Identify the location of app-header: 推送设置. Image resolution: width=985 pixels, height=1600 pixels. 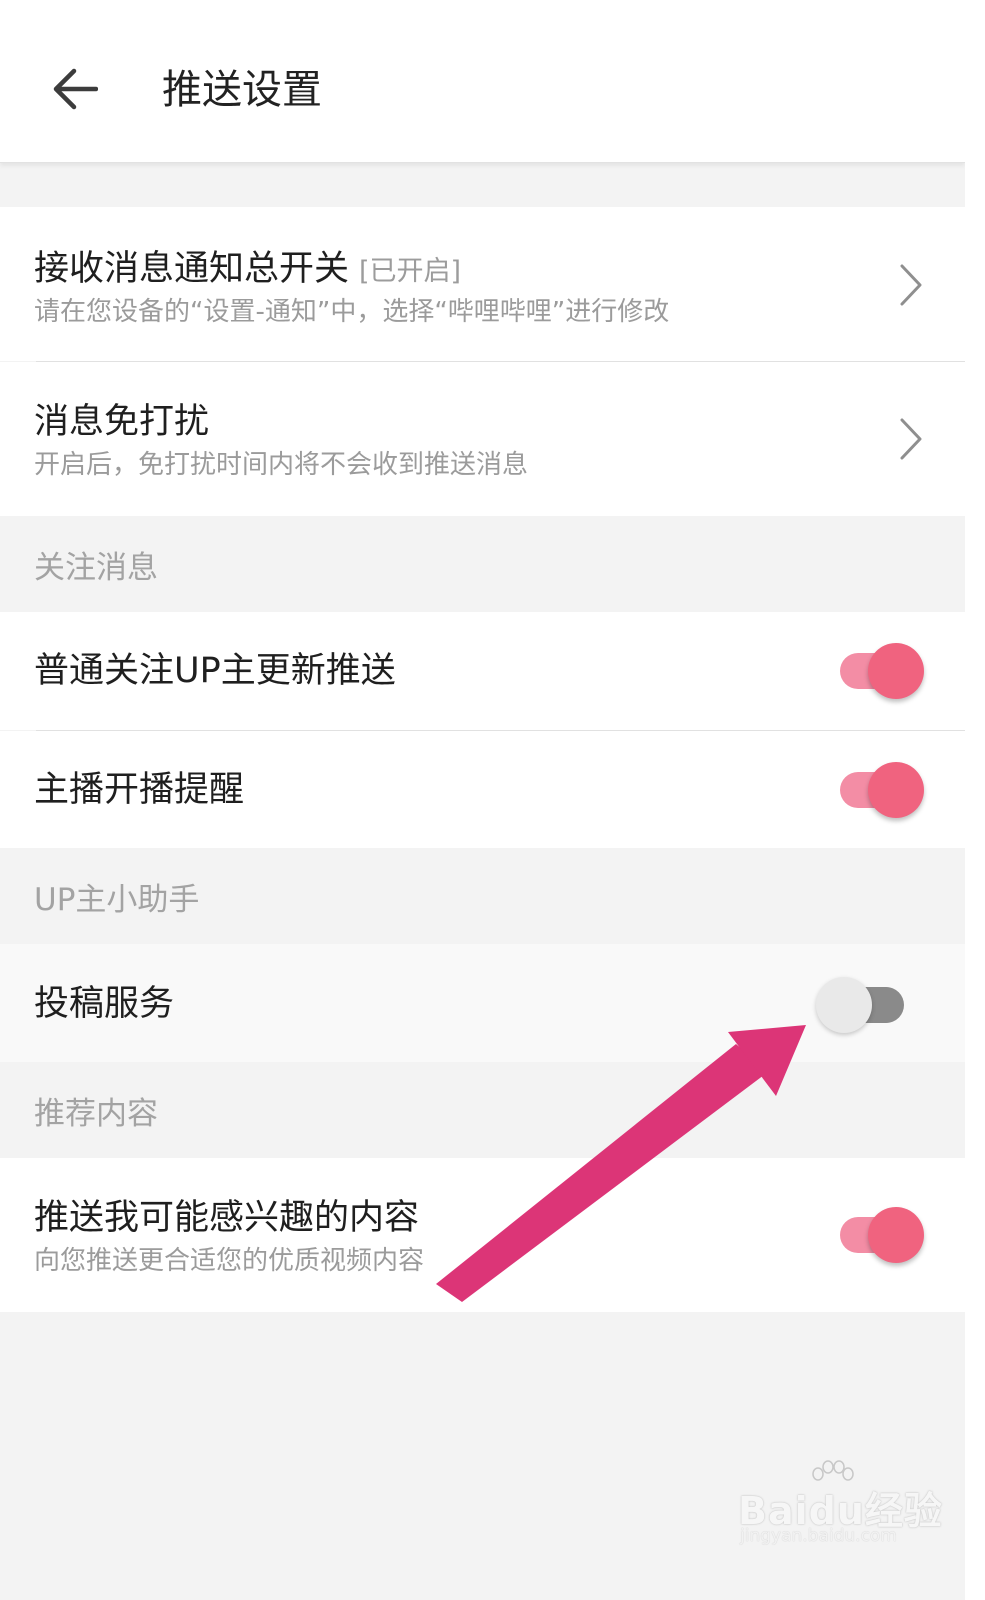
(482, 81).